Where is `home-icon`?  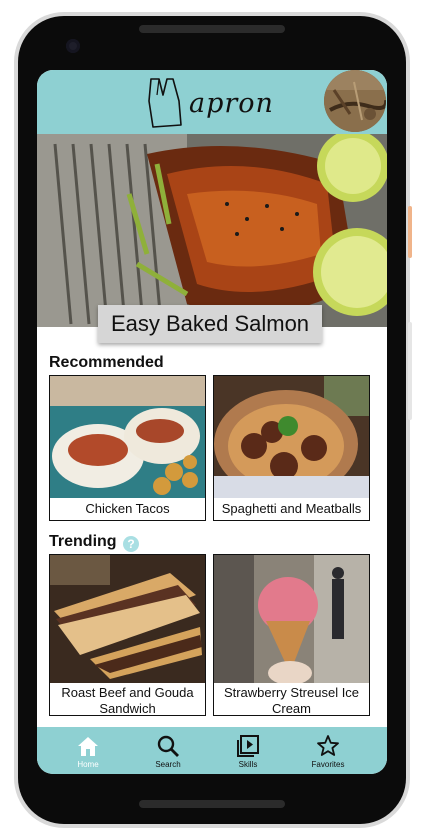 home-icon is located at coordinates (88, 746).